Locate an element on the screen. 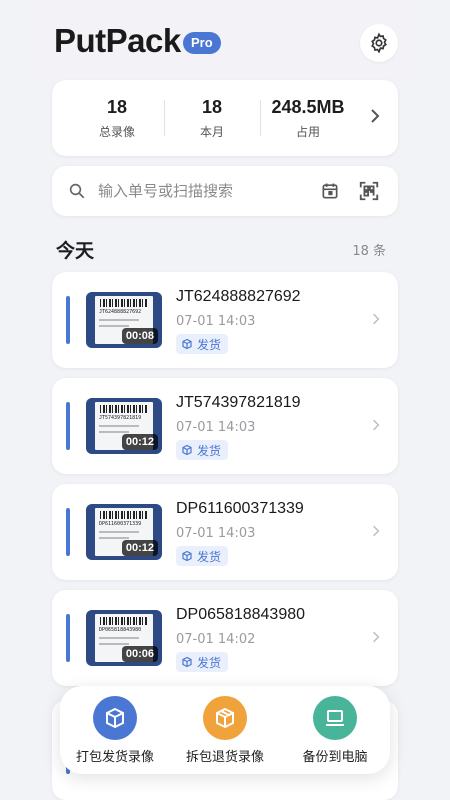  thumbnail-text: DP065818843980 is located at coordinates (120, 630).